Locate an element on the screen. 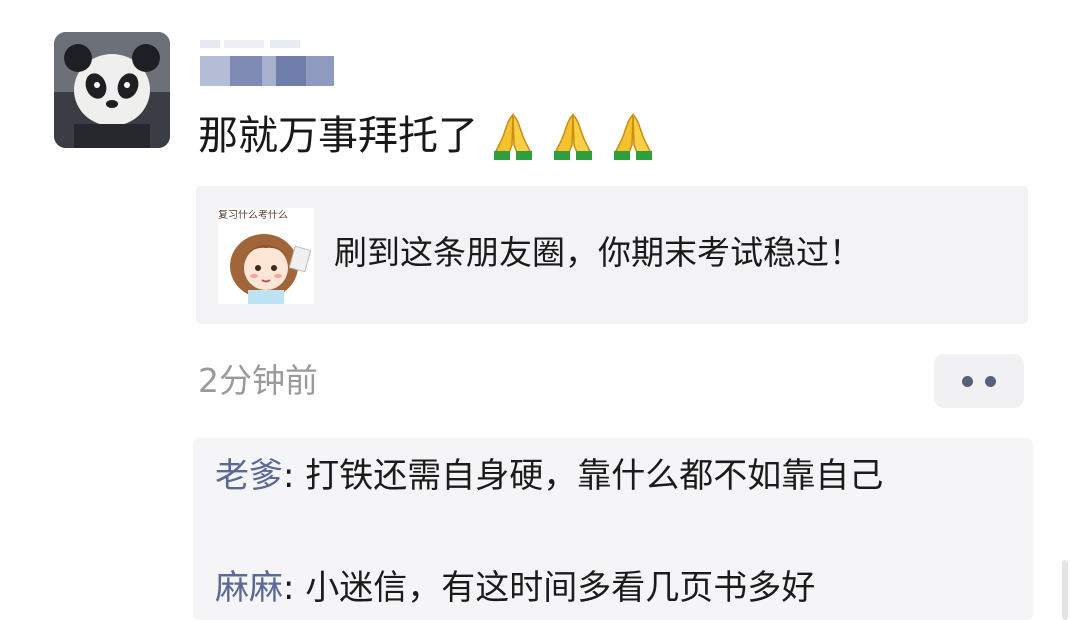 The height and width of the screenshot is (620, 1080). comment-text: 小迷信，有这时间多看几页书多好 is located at coordinates (560, 588).